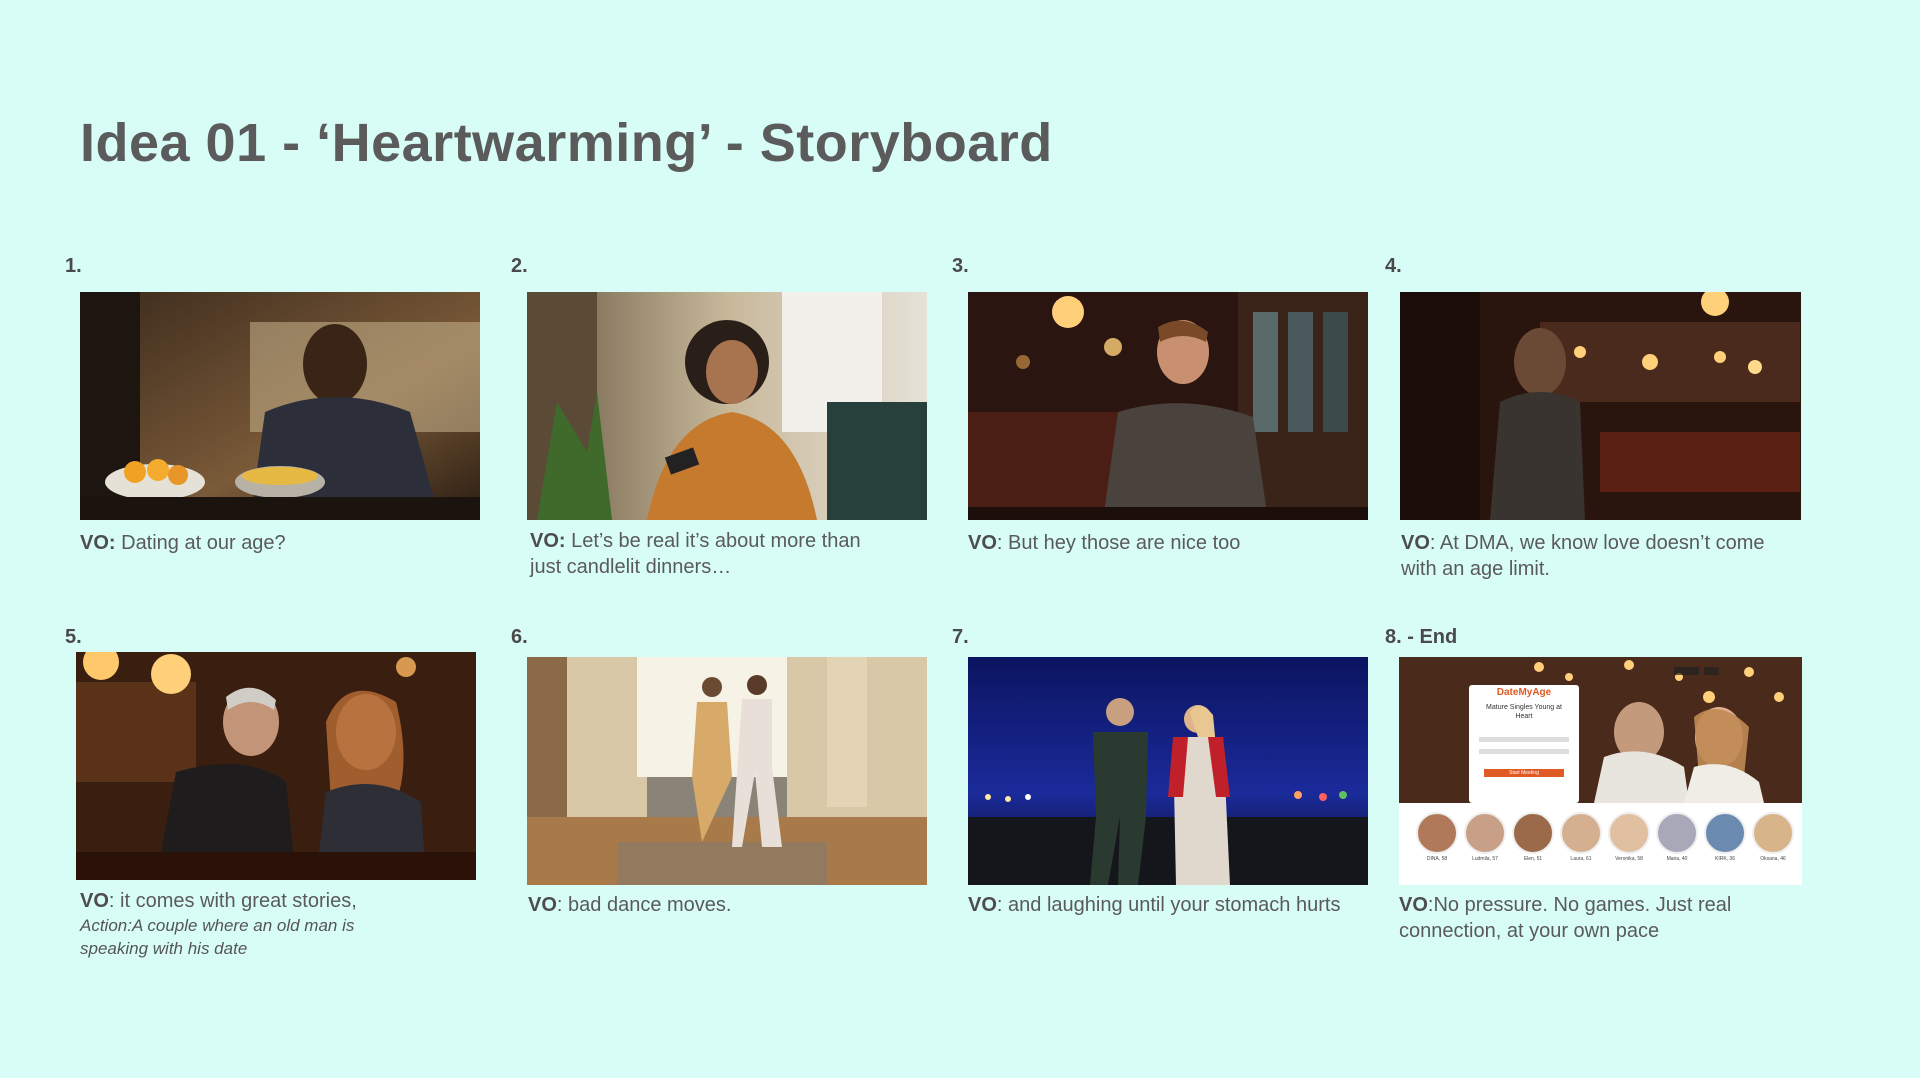 The image size is (1920, 1078). Describe the element at coordinates (960, 637) in the screenshot. I see `panel-number-7: 7.` at that location.